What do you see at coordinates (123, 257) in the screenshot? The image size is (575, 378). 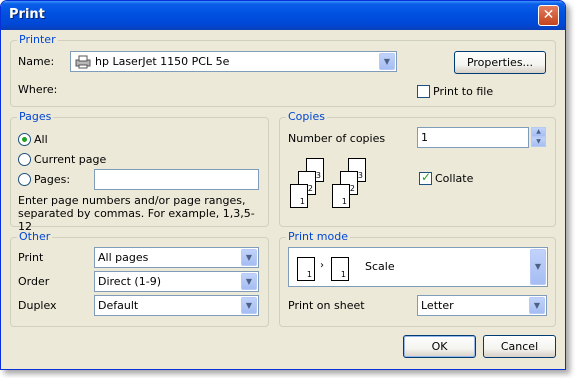 I see `other-print-value: All pages` at bounding box center [123, 257].